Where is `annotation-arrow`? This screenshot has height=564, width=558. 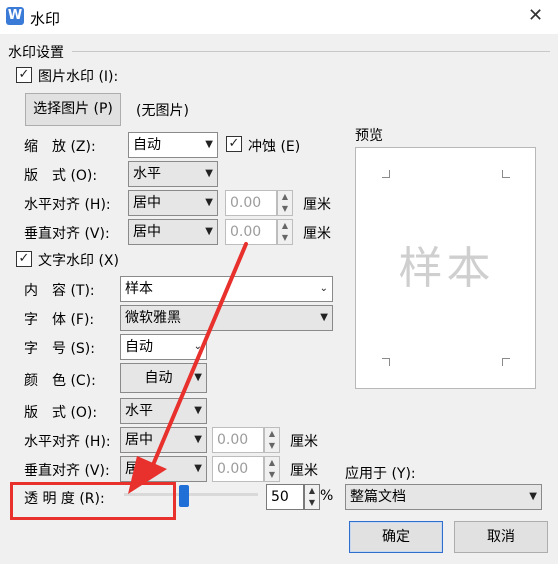
annotation-arrow is located at coordinates (188, 368).